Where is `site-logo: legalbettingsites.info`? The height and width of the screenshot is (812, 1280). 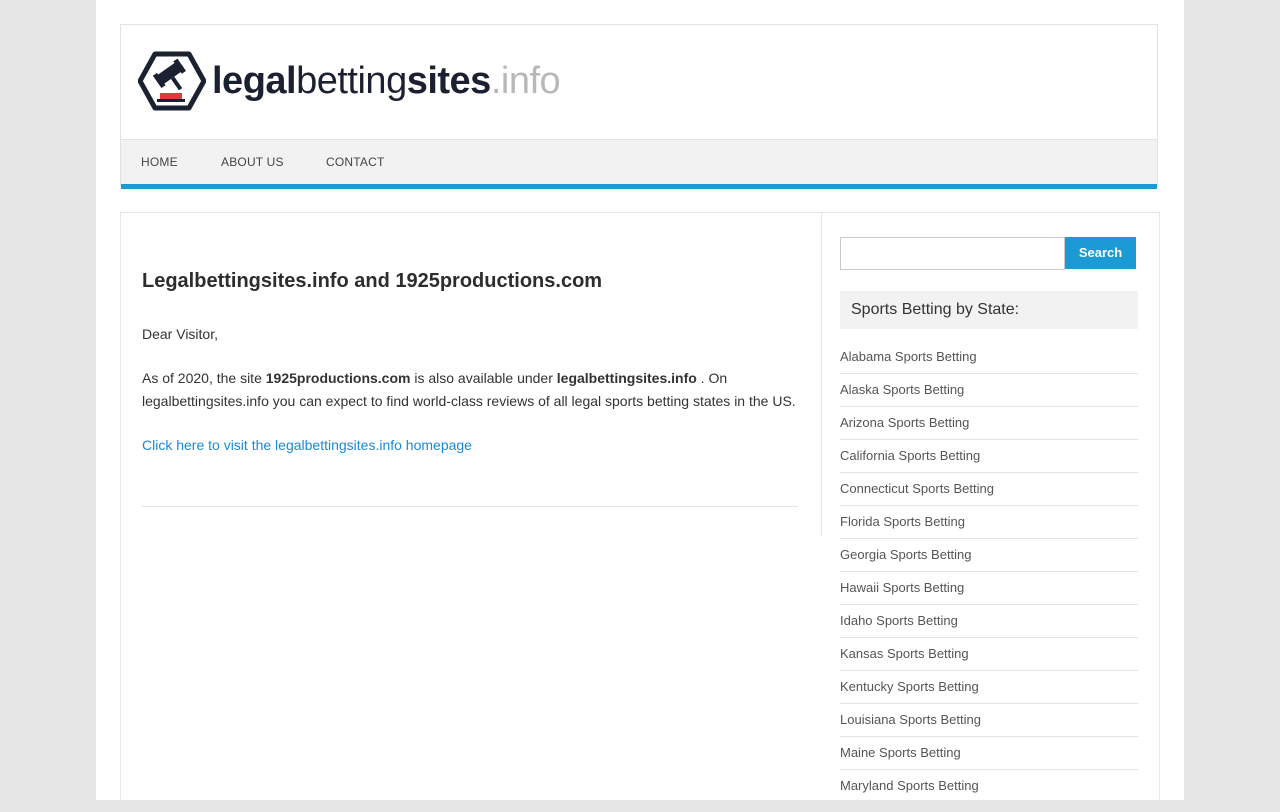
site-logo: legalbettingsites.info is located at coordinates (349, 81).